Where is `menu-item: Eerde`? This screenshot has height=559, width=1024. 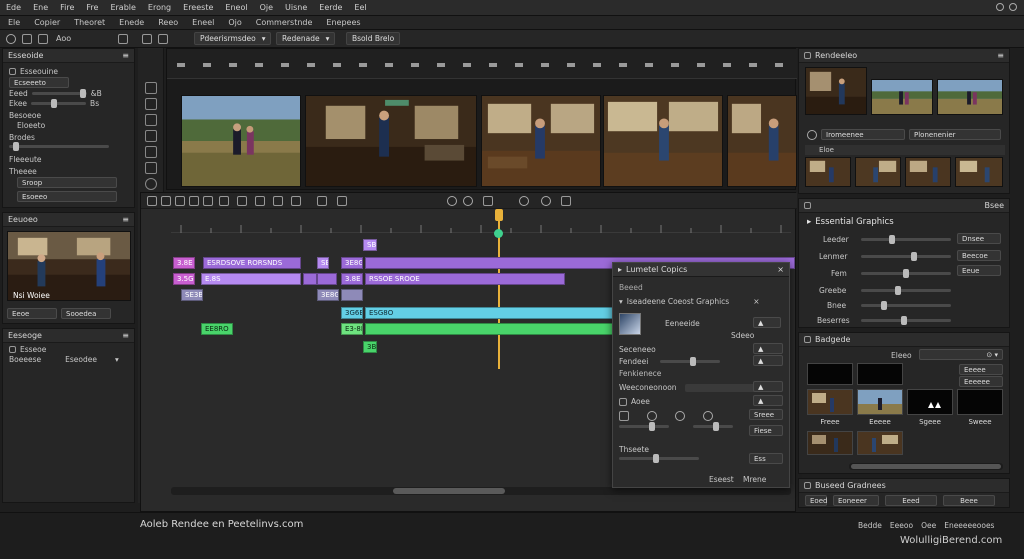 menu-item: Eerde is located at coordinates (330, 7).